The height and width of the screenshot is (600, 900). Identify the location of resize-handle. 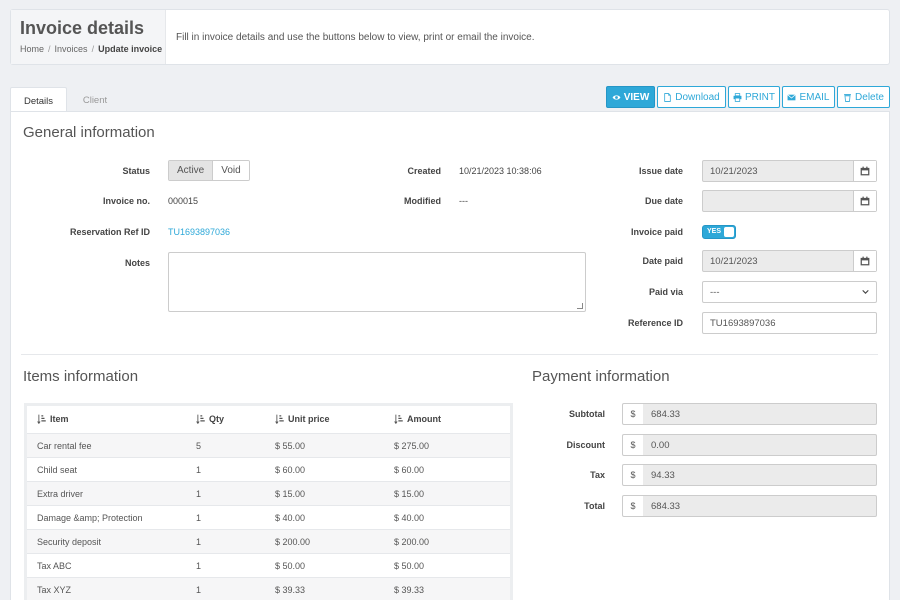
(580, 306).